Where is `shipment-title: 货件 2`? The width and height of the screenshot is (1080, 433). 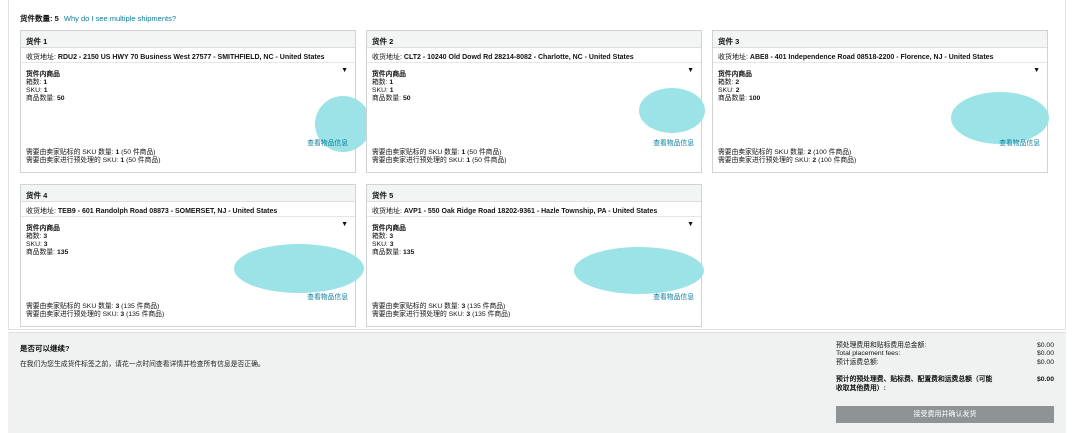
shipment-title: 货件 2 is located at coordinates (534, 39).